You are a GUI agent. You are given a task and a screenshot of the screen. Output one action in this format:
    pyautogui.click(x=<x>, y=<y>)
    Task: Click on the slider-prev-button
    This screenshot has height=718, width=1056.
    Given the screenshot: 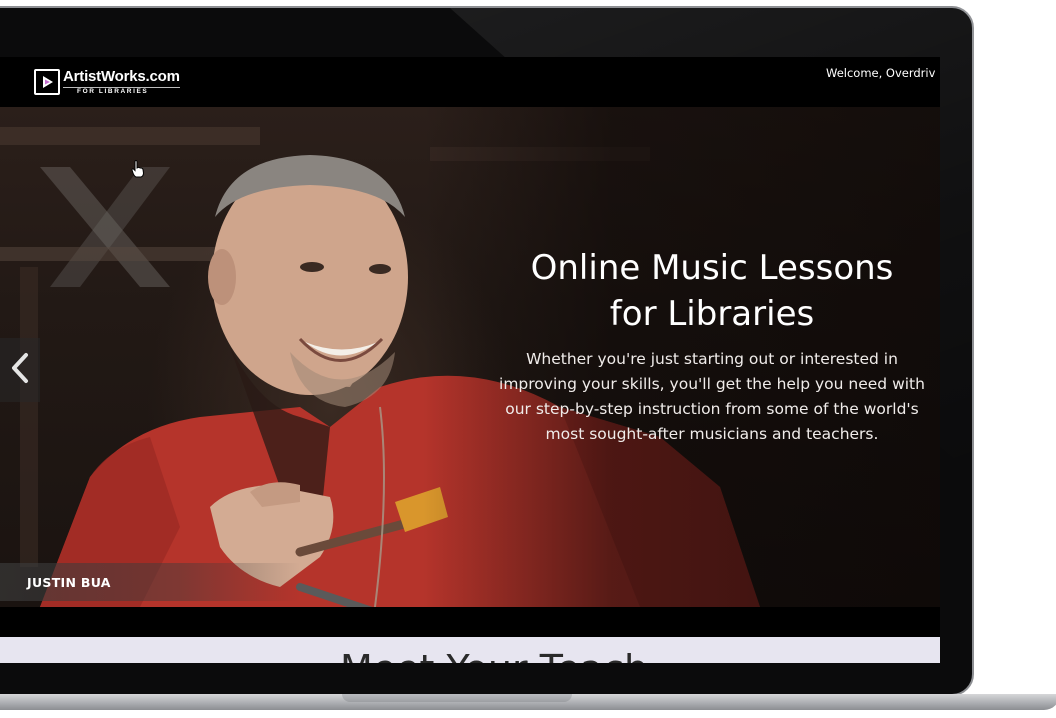 What is the action you would take?
    pyautogui.click(x=20, y=370)
    